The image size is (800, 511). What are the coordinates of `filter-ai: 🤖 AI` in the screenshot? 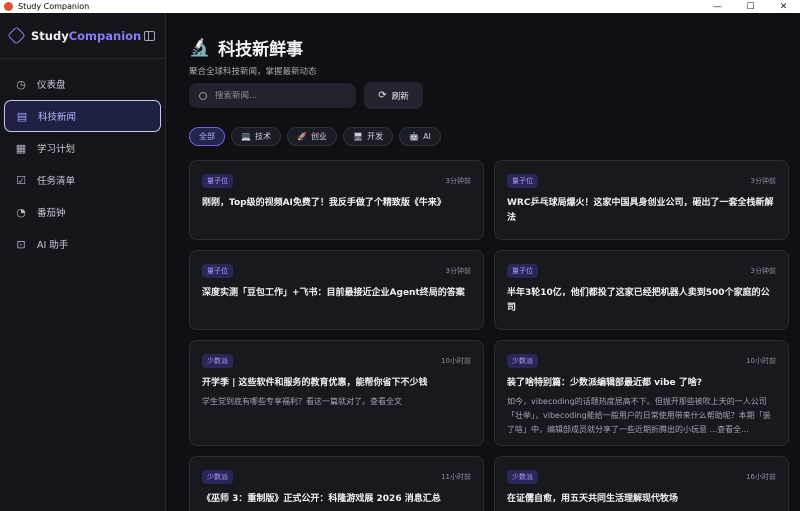 It's located at (420, 136).